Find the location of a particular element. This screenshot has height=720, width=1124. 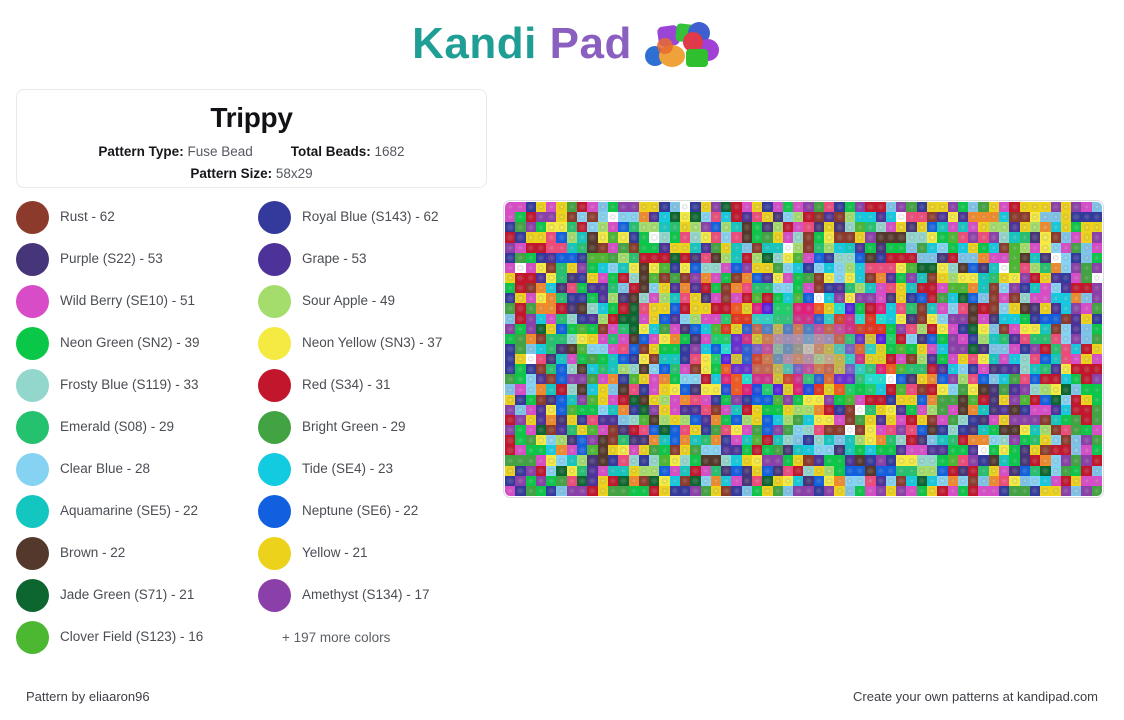

footer-promo: Create your own patterns at kandipad.com is located at coordinates (975, 696).